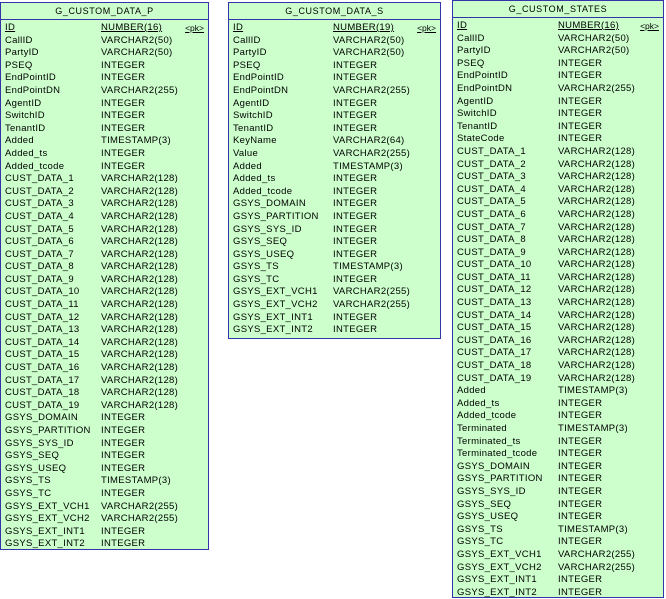 This screenshot has width=666, height=599. I want to click on column-row: SwitchID INTEGER, so click(558, 114).